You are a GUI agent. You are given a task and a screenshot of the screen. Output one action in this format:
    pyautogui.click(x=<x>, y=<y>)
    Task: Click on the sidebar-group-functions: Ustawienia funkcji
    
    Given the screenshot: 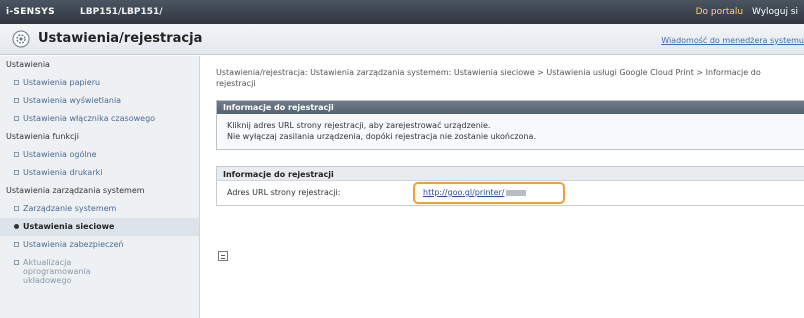 What is the action you would take?
    pyautogui.click(x=99, y=137)
    